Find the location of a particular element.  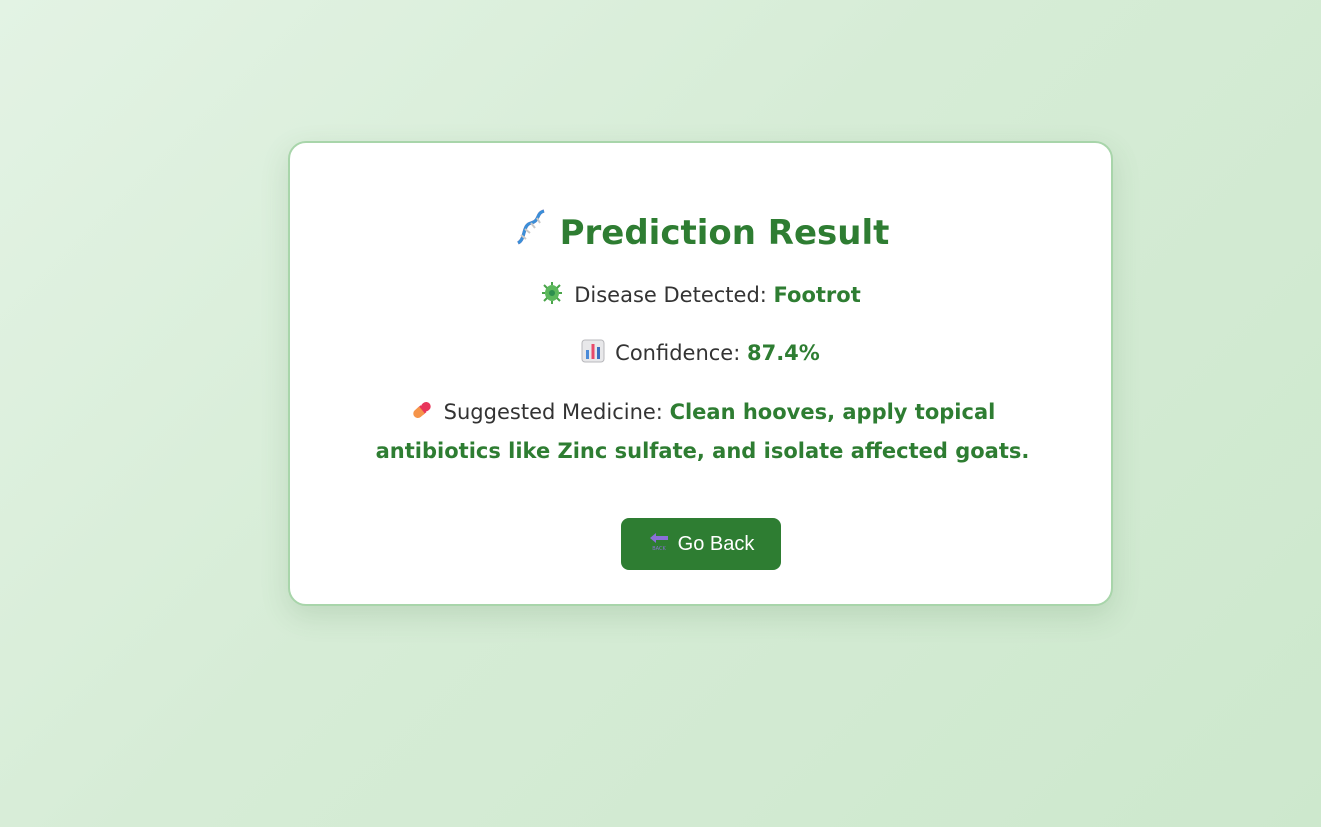

bar-chart-icon is located at coordinates (593, 356).